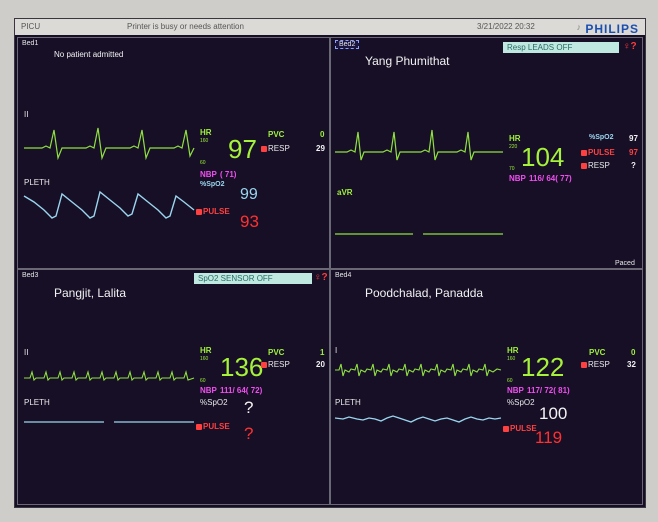 Image resolution: width=658 pixels, height=522 pixels. What do you see at coordinates (347, 44) in the screenshot?
I see `bed2-label: Bed2` at bounding box center [347, 44].